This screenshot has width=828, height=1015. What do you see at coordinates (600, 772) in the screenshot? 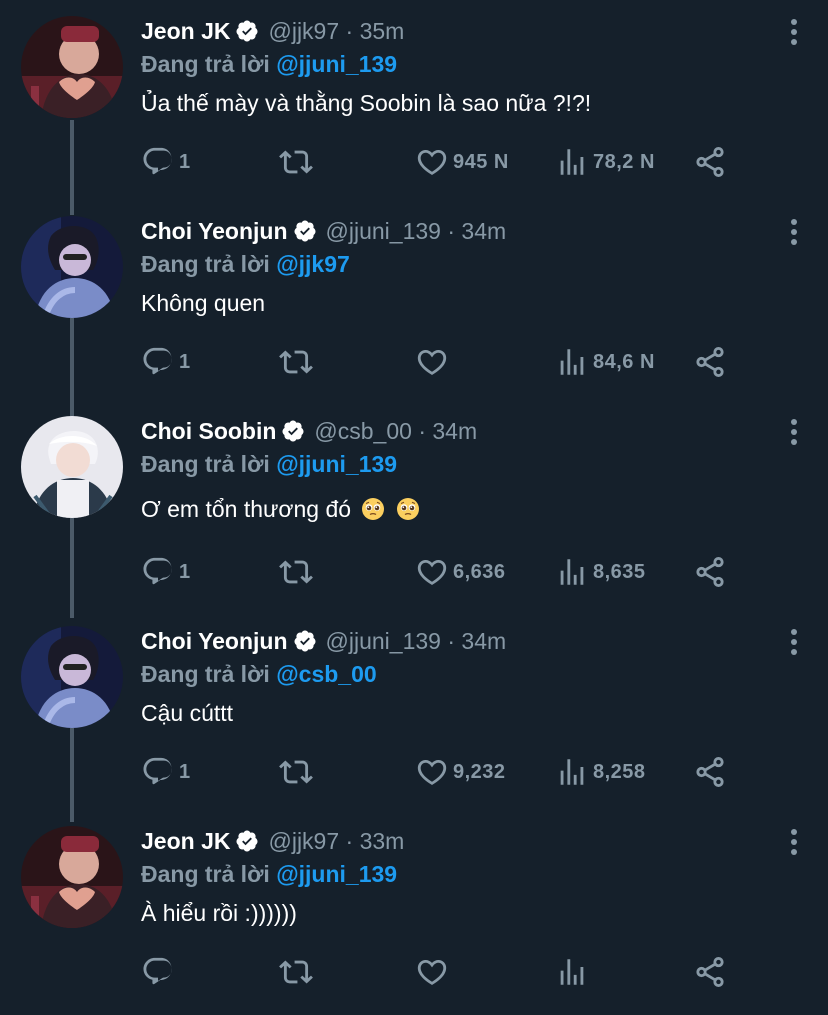
I see `views-button: 8,258` at bounding box center [600, 772].